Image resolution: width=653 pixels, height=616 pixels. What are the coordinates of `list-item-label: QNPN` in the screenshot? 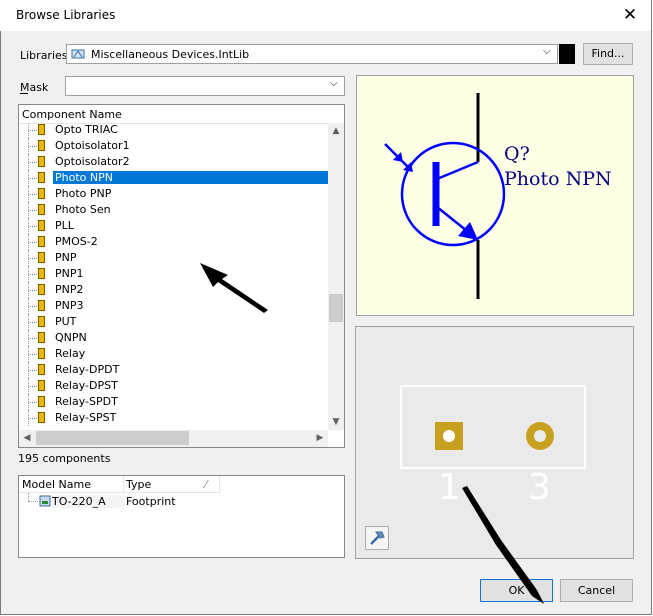 It's located at (71, 337).